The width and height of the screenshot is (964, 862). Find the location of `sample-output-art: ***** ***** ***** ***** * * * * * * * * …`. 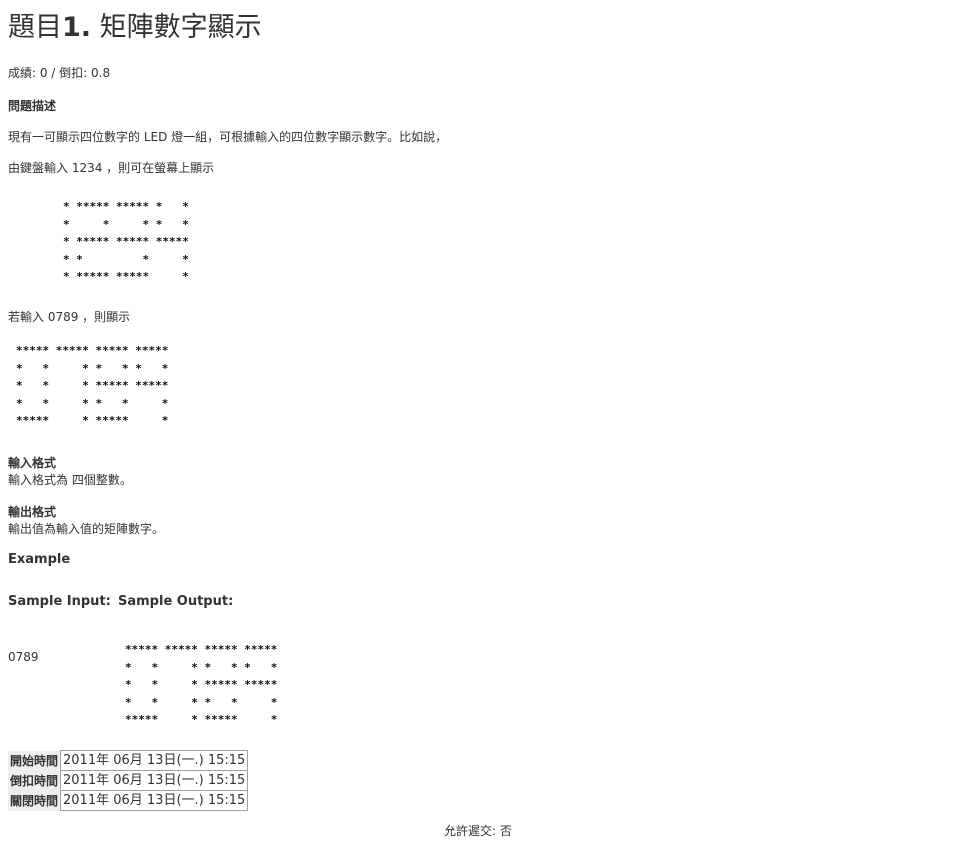

sample-output-art: ***** ***** ***** ***** * * * * * * * * … is located at coordinates (201, 684).